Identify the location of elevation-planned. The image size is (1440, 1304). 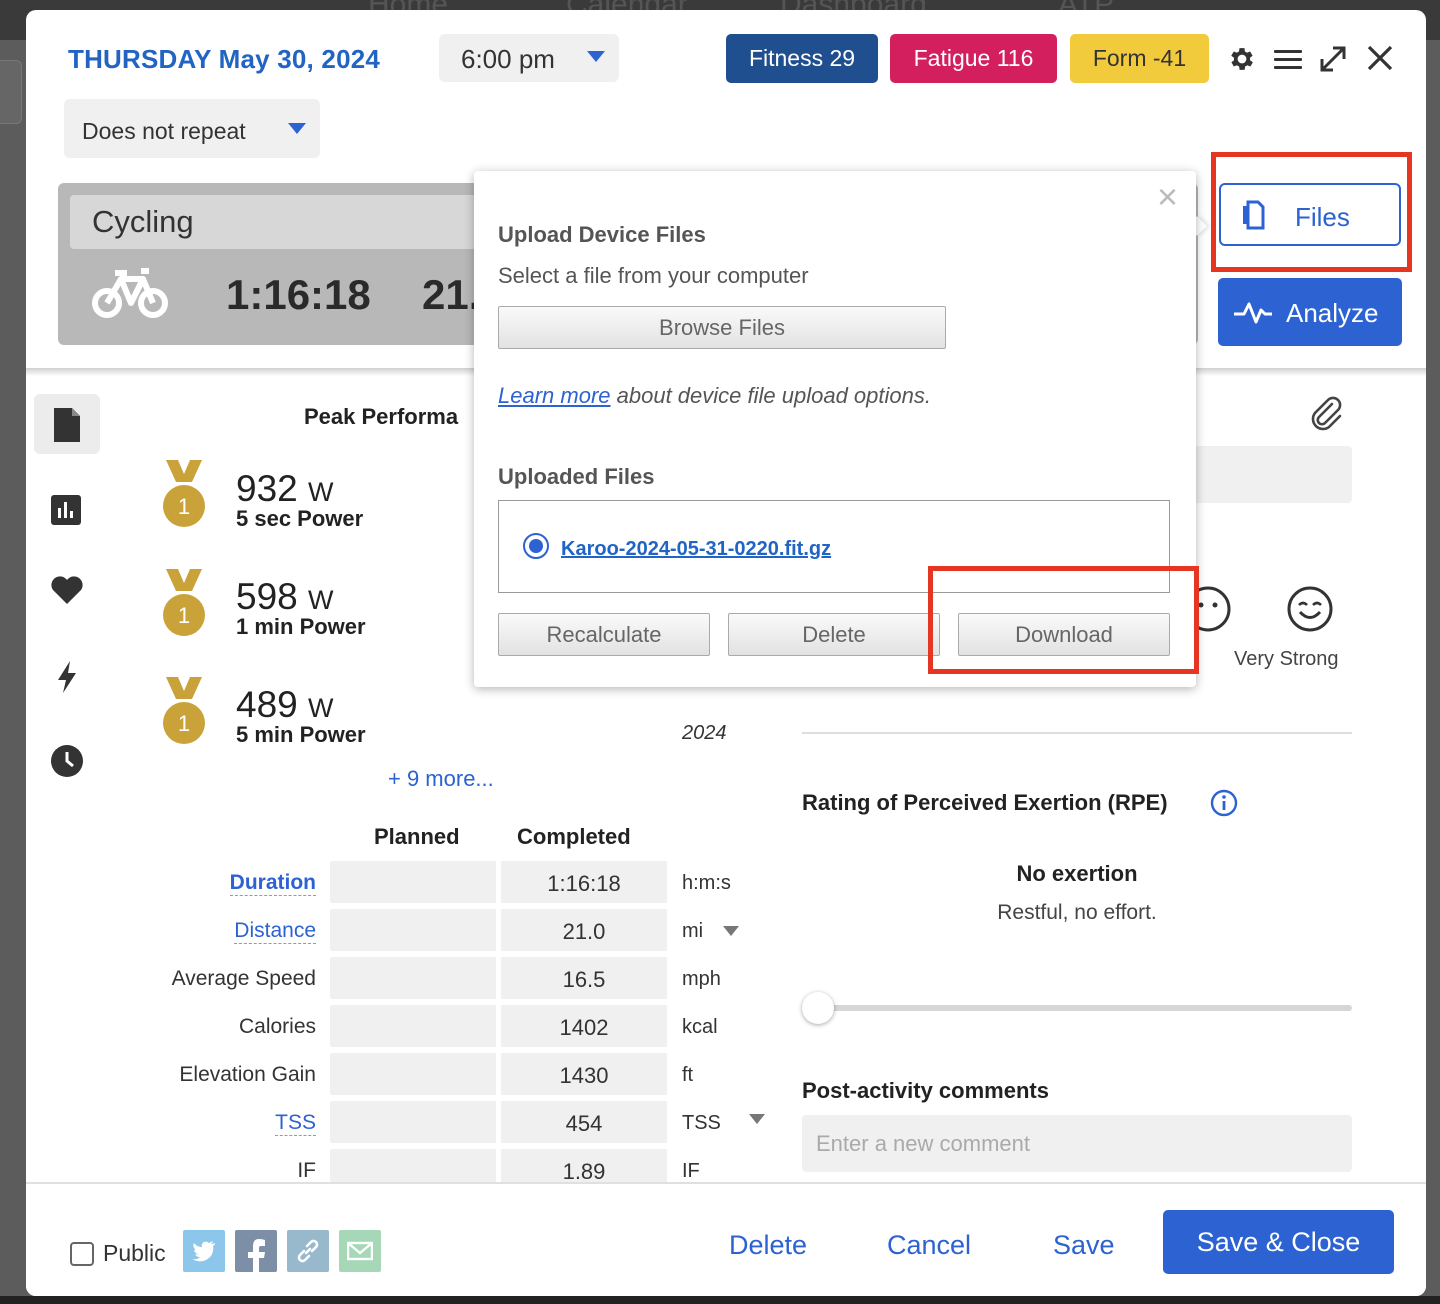
(413, 1074).